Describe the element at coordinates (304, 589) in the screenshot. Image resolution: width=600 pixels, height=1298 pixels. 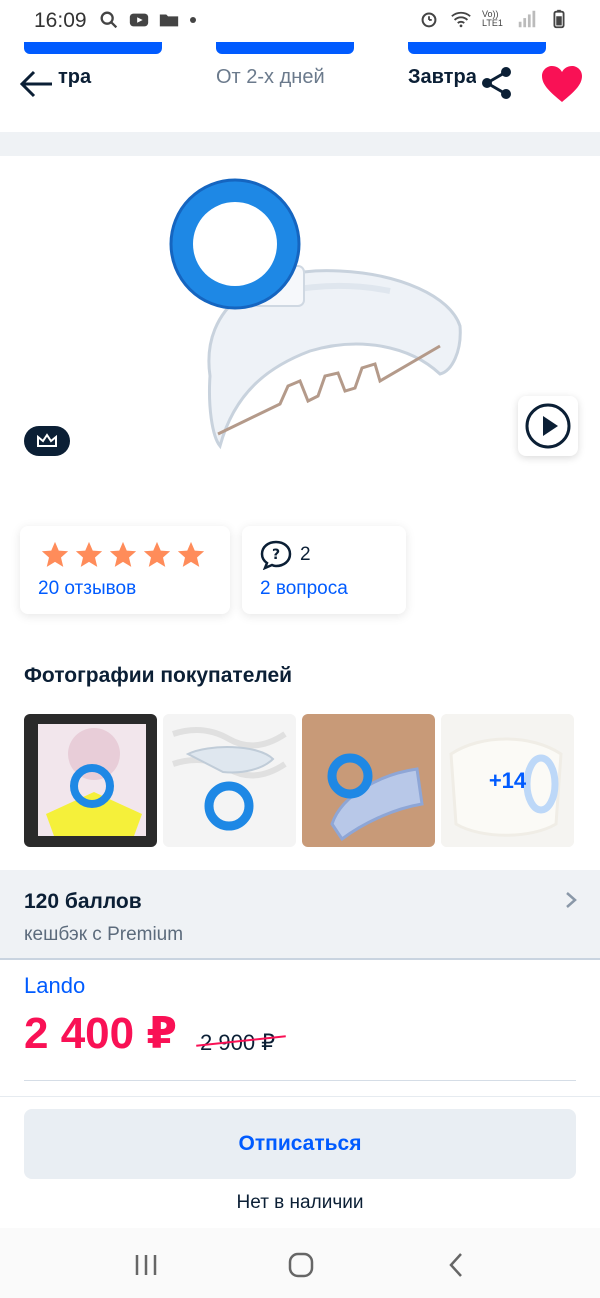
I see `questions-link: 2 вопроса` at that location.